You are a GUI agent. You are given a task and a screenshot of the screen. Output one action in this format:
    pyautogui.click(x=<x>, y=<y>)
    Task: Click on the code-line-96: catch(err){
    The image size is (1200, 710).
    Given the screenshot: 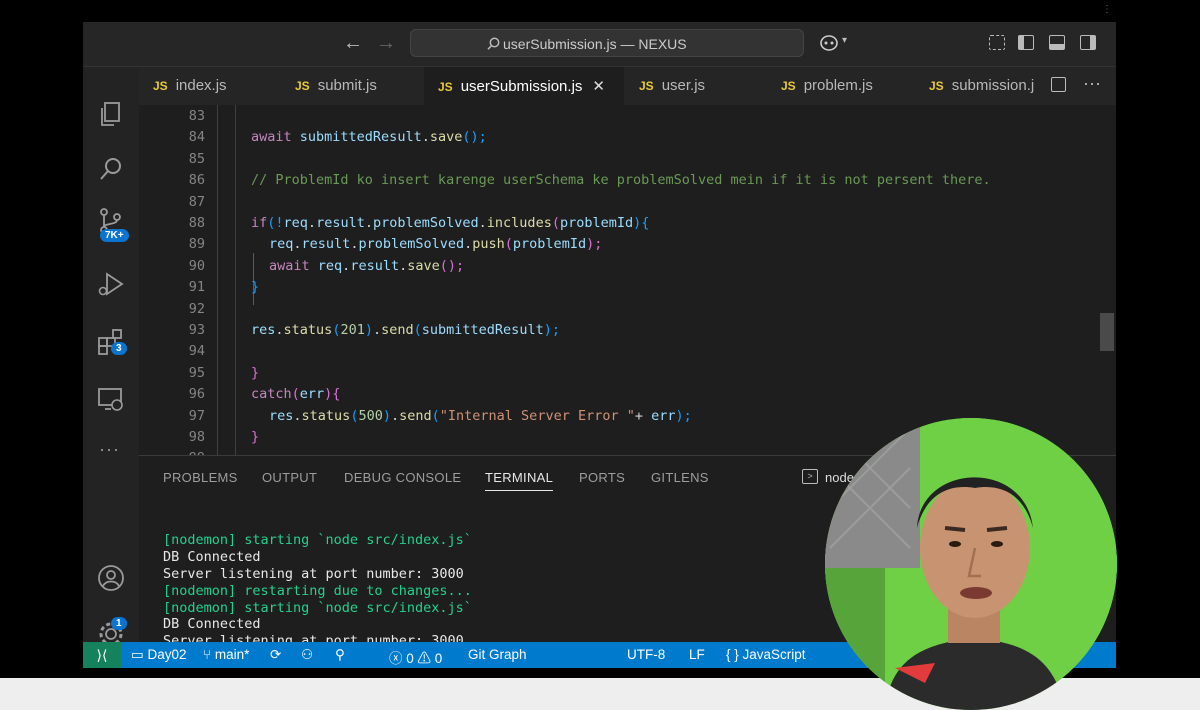 What is the action you would take?
    pyautogui.click(x=296, y=394)
    